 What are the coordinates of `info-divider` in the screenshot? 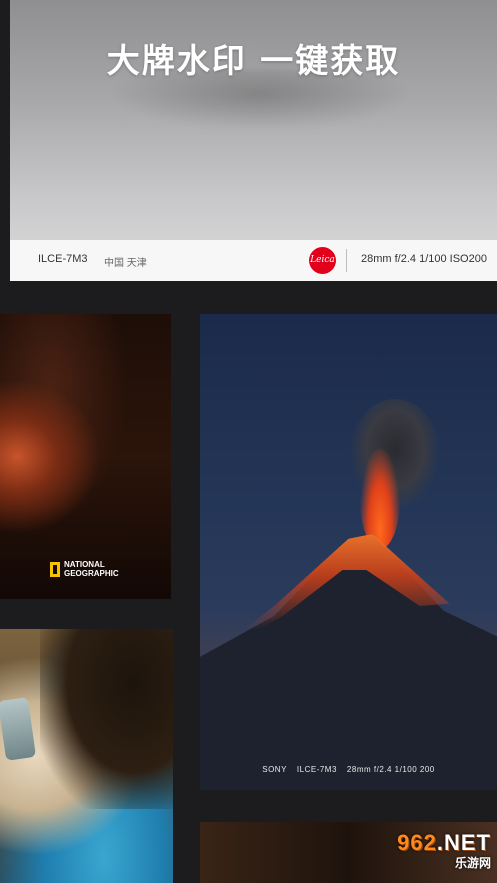 It's located at (346, 260).